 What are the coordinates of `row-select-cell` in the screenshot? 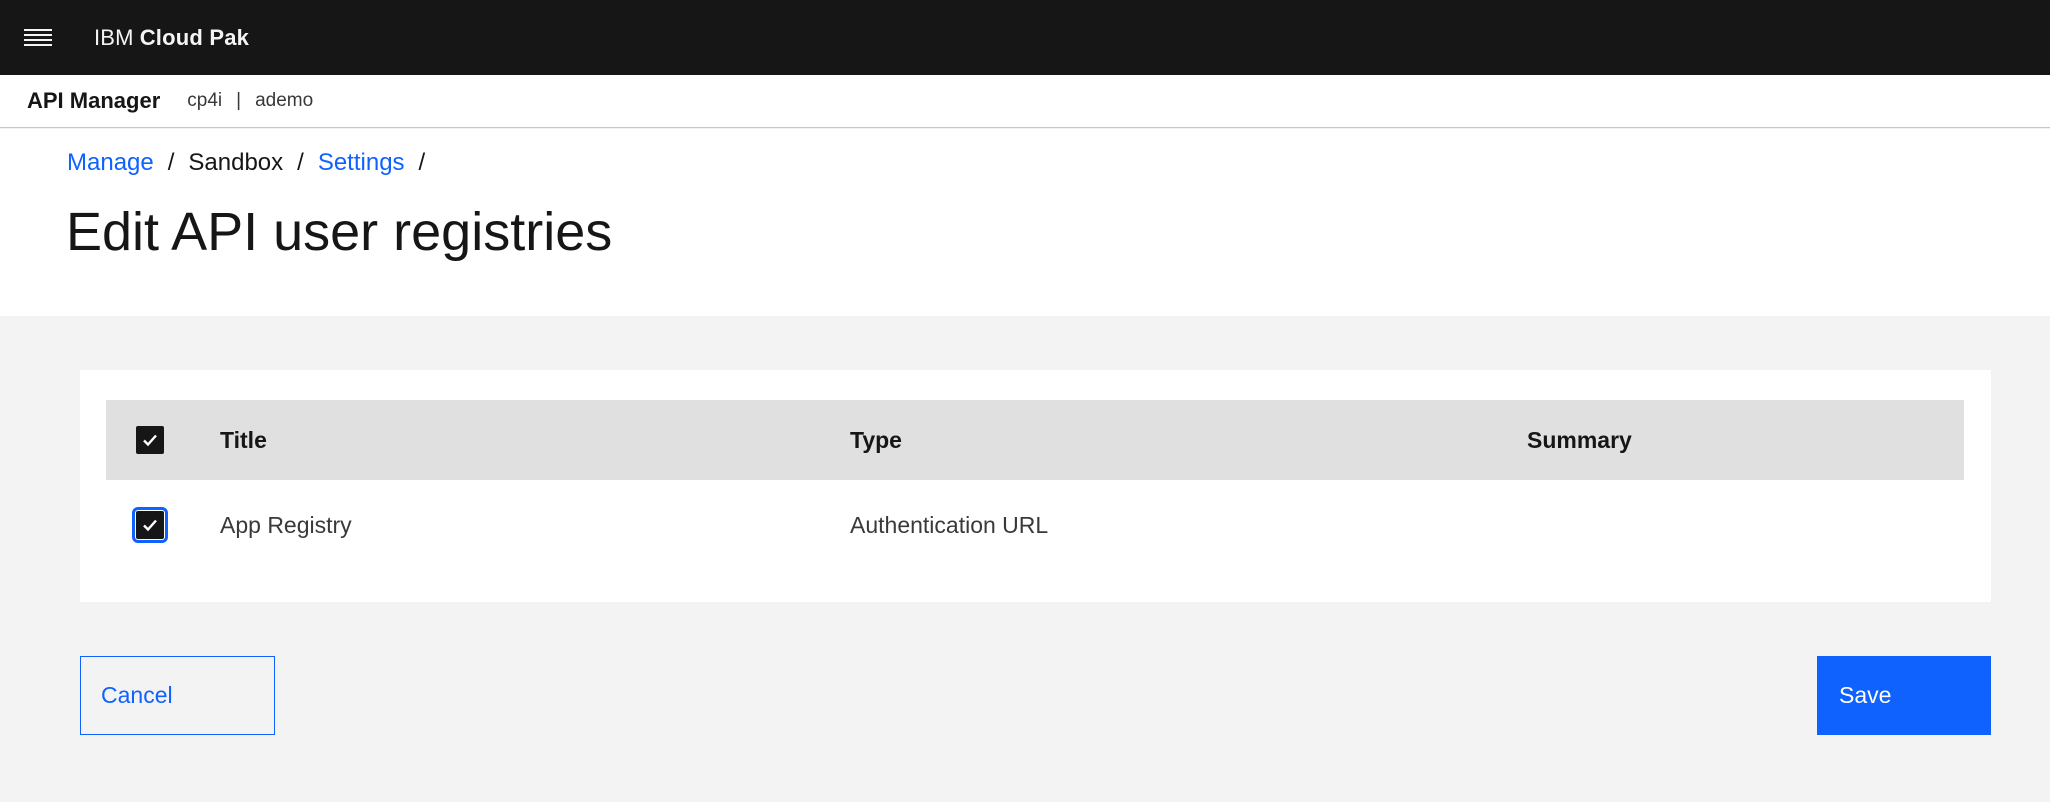 It's located at (163, 525).